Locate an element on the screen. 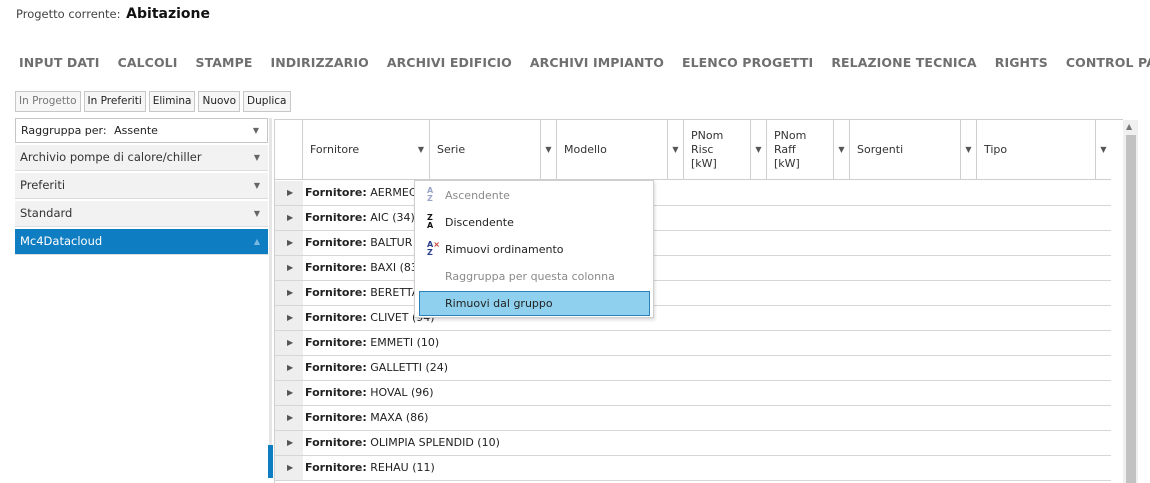 This screenshot has width=1150, height=483. menu-indirizzario: INDIRIZZARIO is located at coordinates (319, 62).